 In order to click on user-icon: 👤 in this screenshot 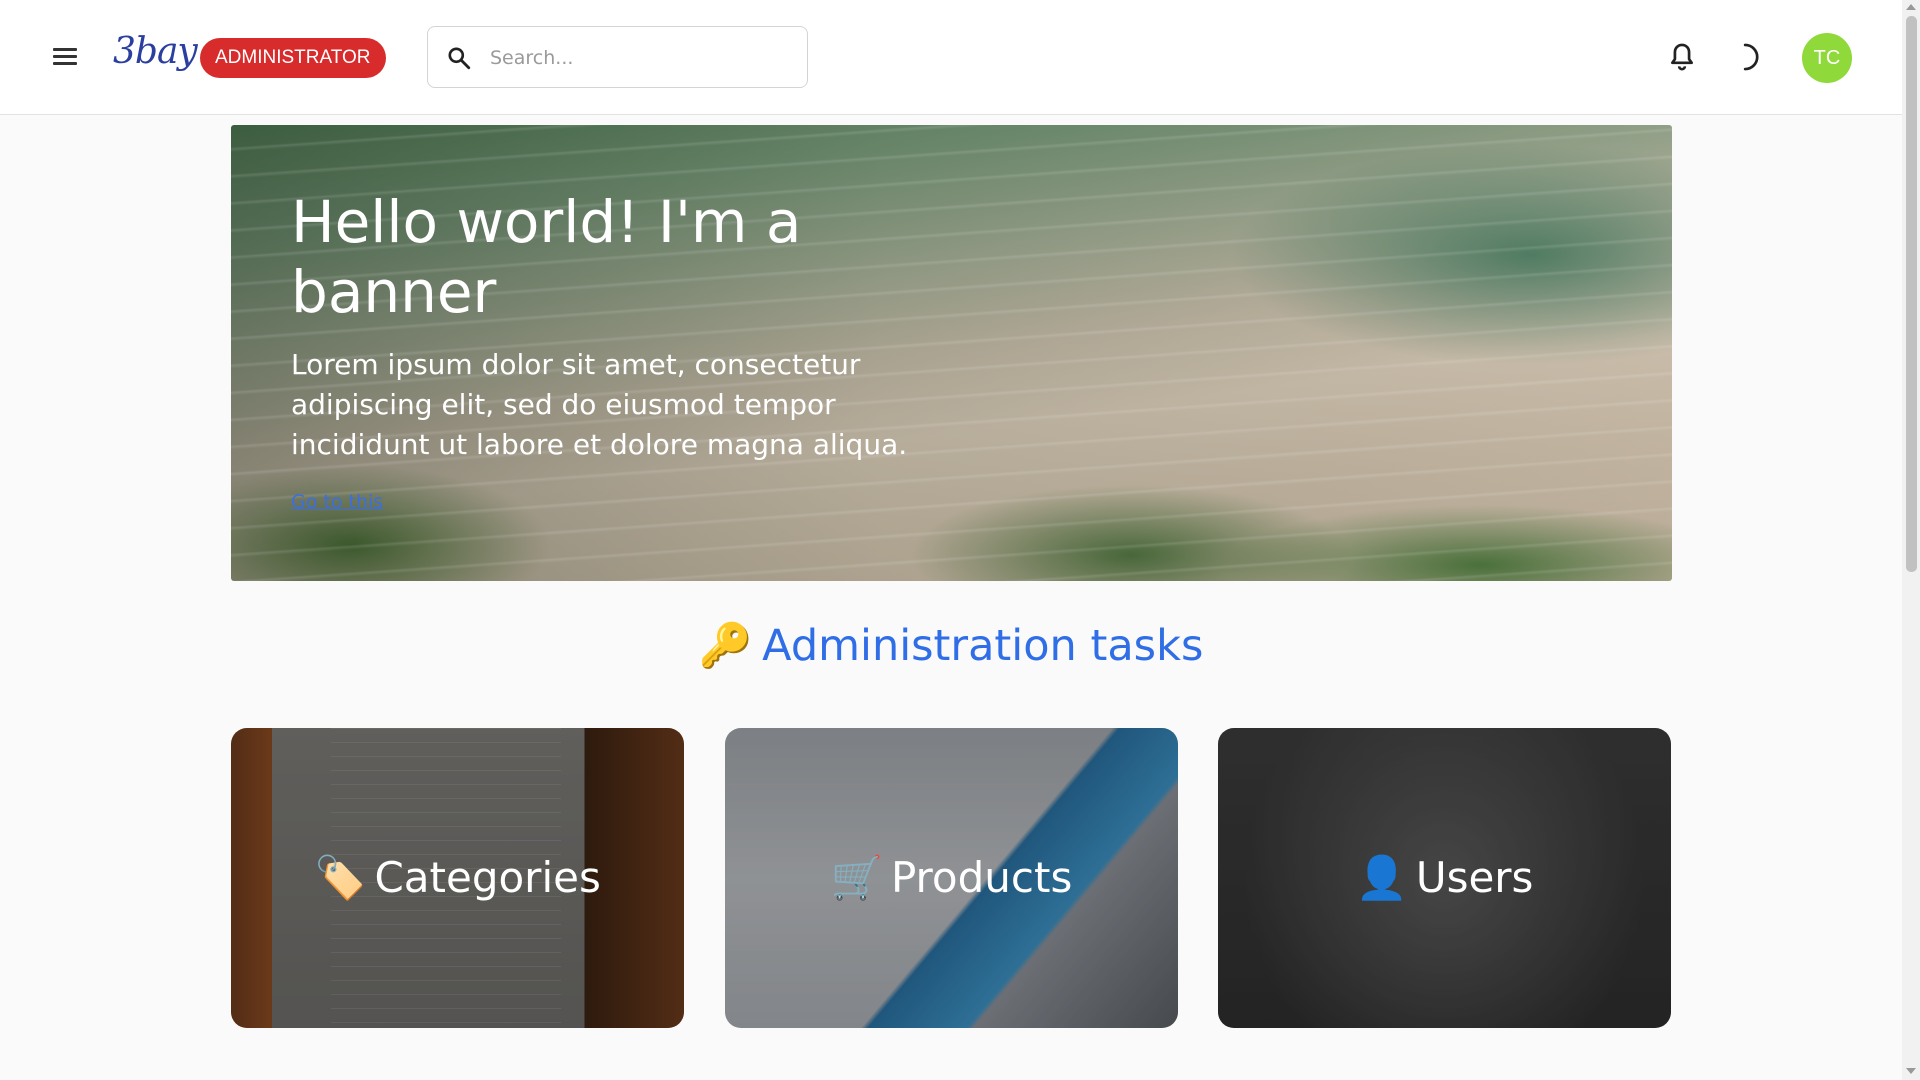, I will do `click(1381, 877)`.